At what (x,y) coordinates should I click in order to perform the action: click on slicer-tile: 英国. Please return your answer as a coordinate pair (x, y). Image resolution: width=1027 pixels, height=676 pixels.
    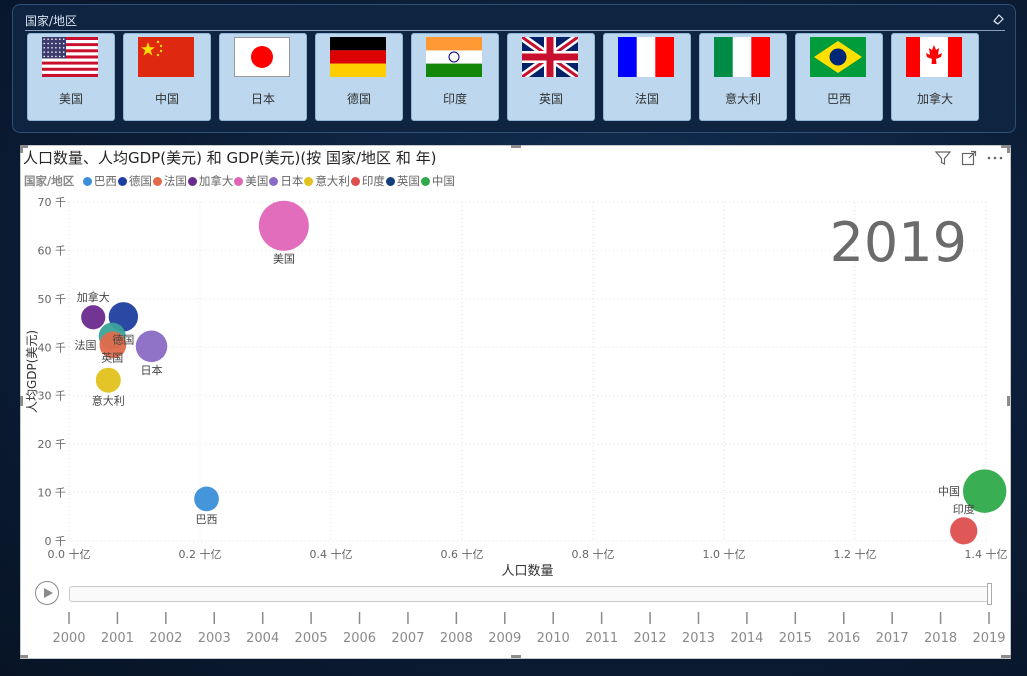
    Looking at the image, I should click on (551, 77).